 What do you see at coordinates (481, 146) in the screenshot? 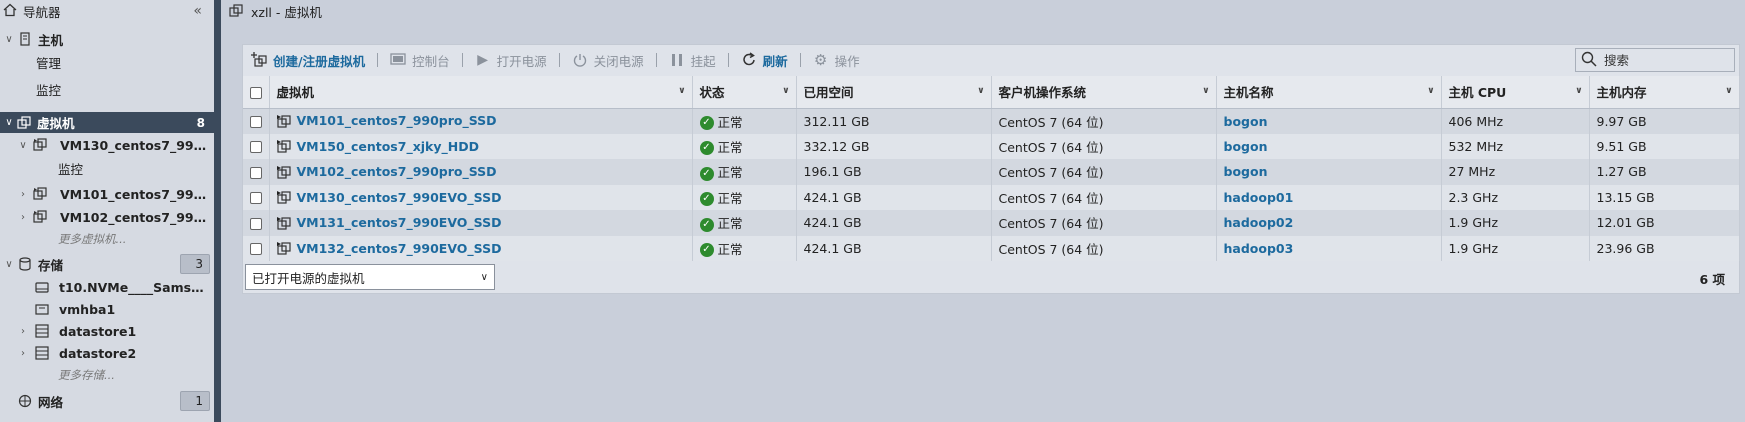
I see `vm-name-cell: VM150_centos7_xjky_HDD` at bounding box center [481, 146].